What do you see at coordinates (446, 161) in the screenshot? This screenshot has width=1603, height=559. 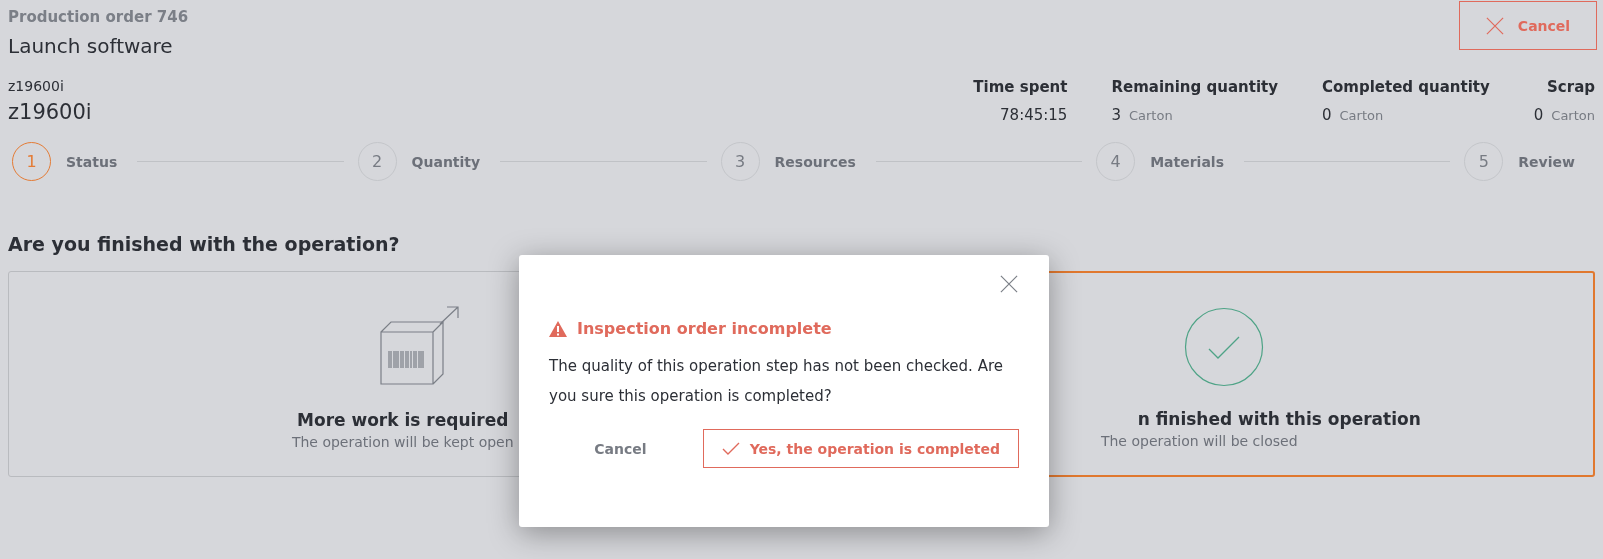 I see `step-label: Quantity` at bounding box center [446, 161].